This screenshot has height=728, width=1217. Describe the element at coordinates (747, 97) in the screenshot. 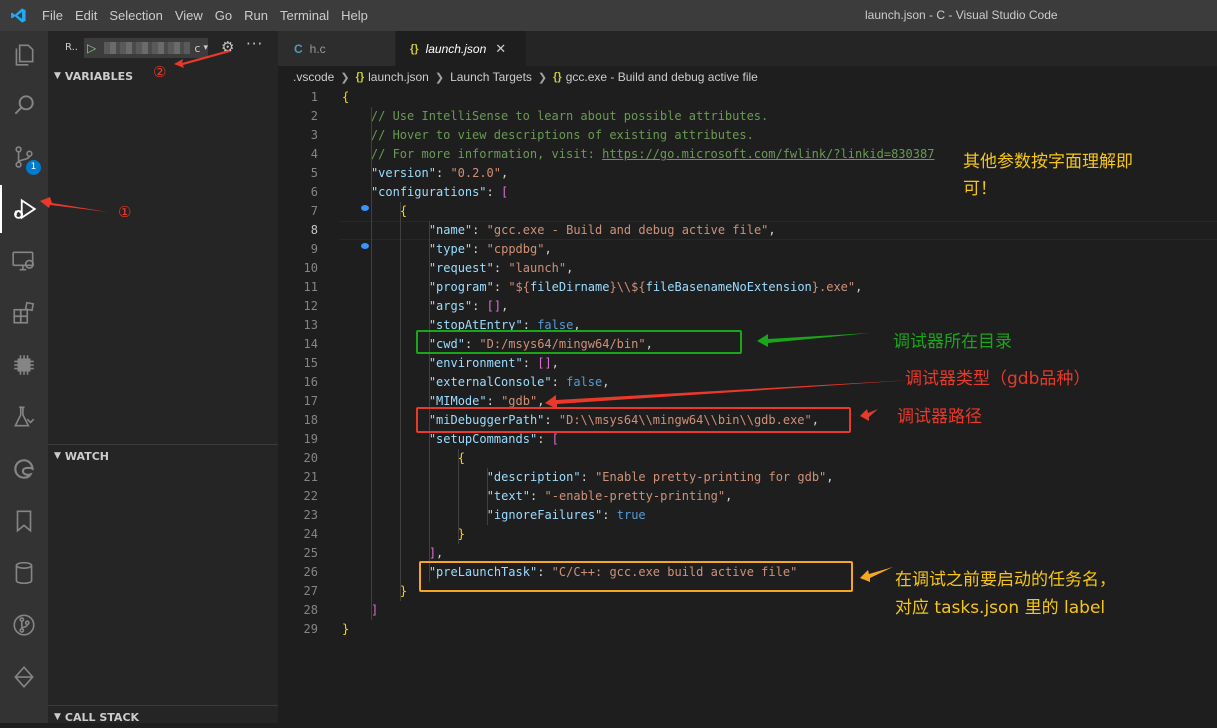

I see `code-line: 1{` at that location.